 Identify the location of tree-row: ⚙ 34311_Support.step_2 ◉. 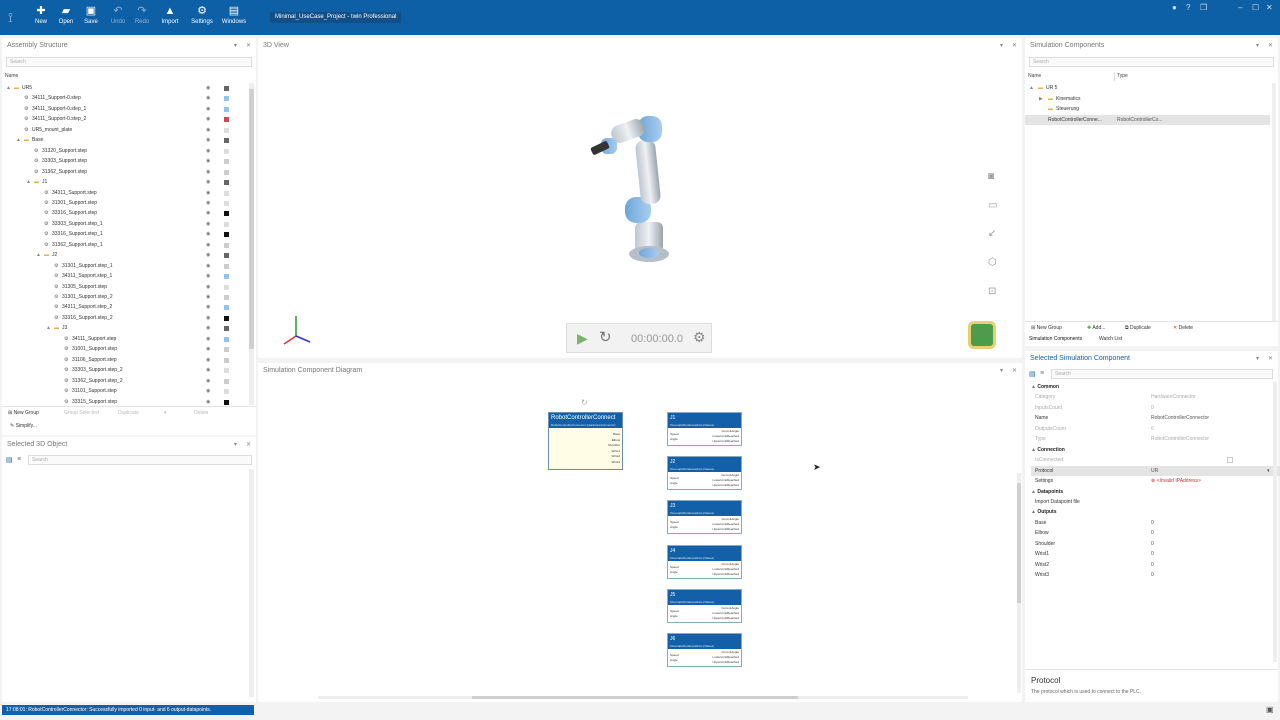
(126, 307).